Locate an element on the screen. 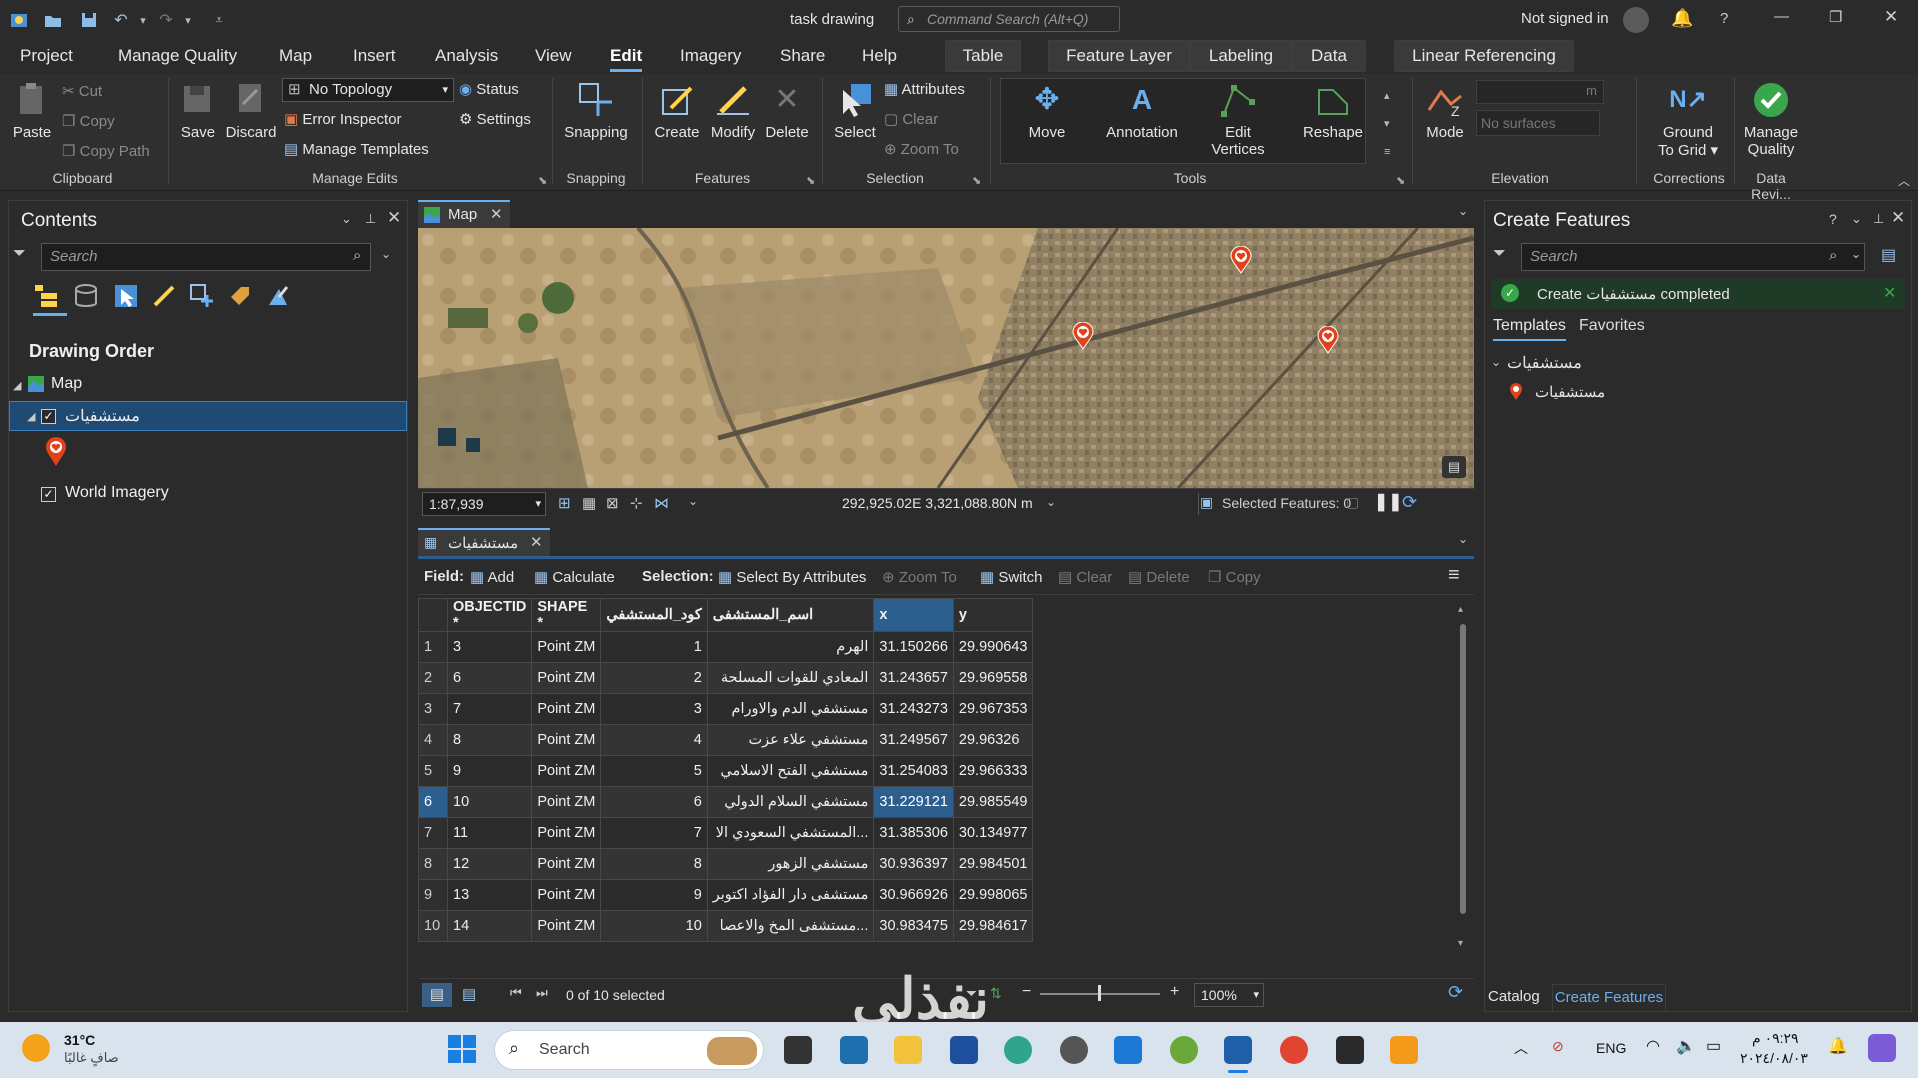 The width and height of the screenshot is (1918, 1078). close-pane-icon: ✕ is located at coordinates (394, 218).